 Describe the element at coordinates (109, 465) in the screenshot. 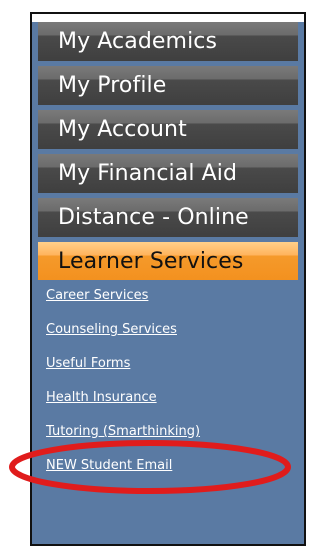

I see `sub-link-new-student-email: NEW Student Email` at that location.